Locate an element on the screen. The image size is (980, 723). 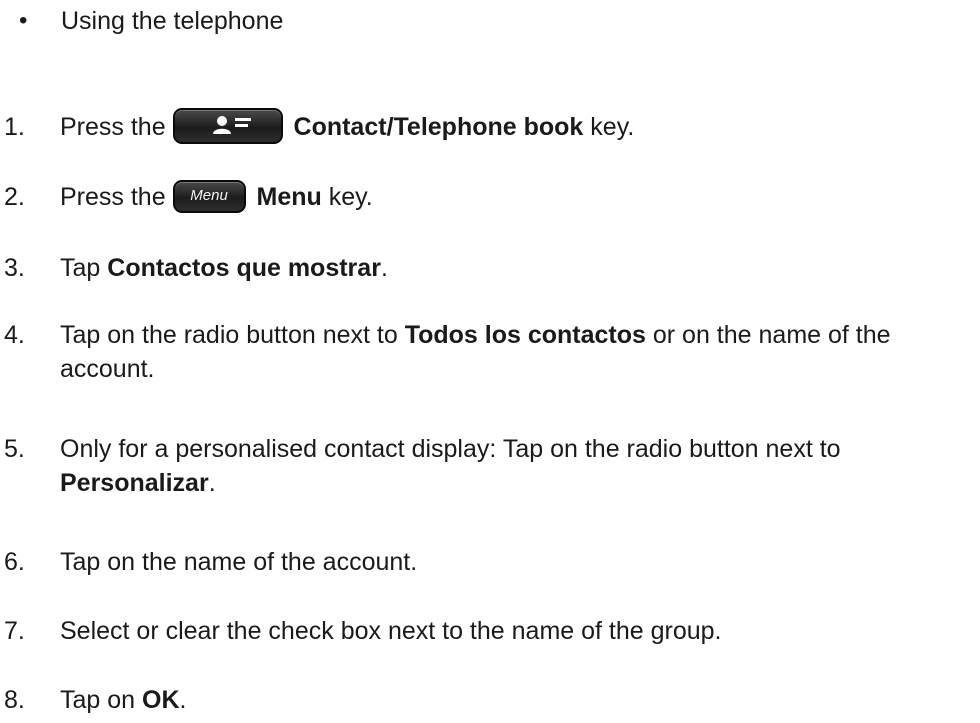
section-bullet: • Using the telephone is located at coordinates (151, 21).